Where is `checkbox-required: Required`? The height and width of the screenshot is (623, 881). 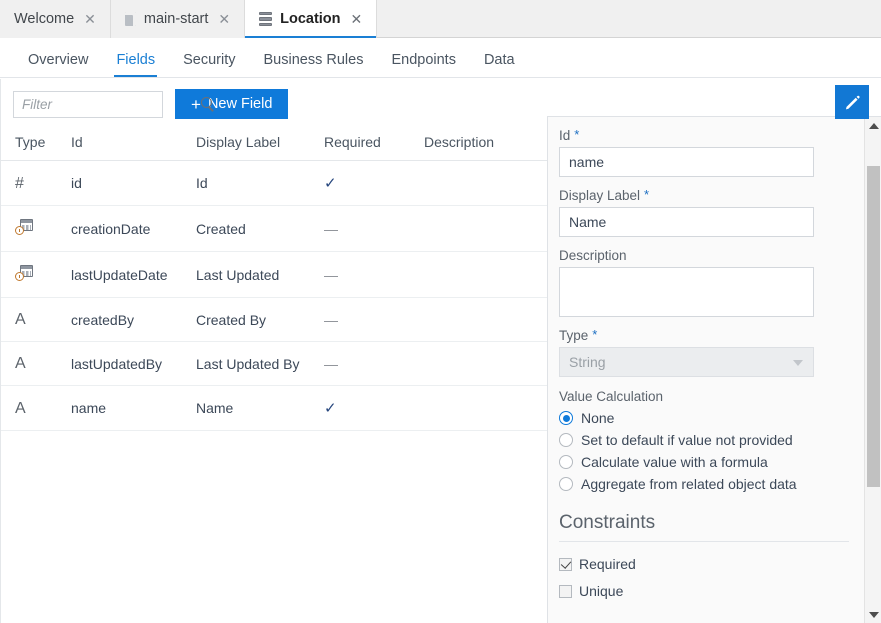
checkbox-required: Required is located at coordinates (704, 564).